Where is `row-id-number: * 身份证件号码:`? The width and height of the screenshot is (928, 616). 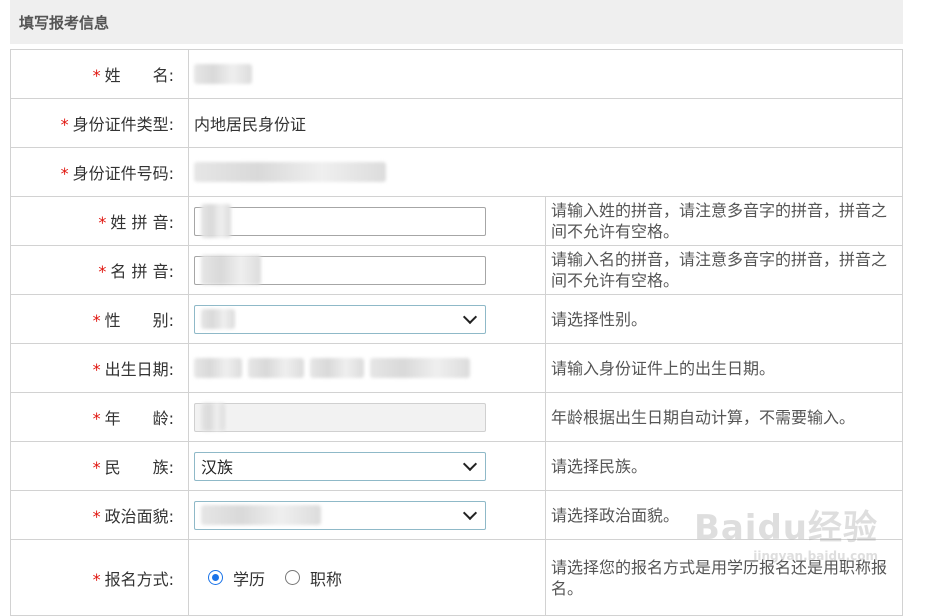
row-id-number: * 身份证件号码: is located at coordinates (456, 172).